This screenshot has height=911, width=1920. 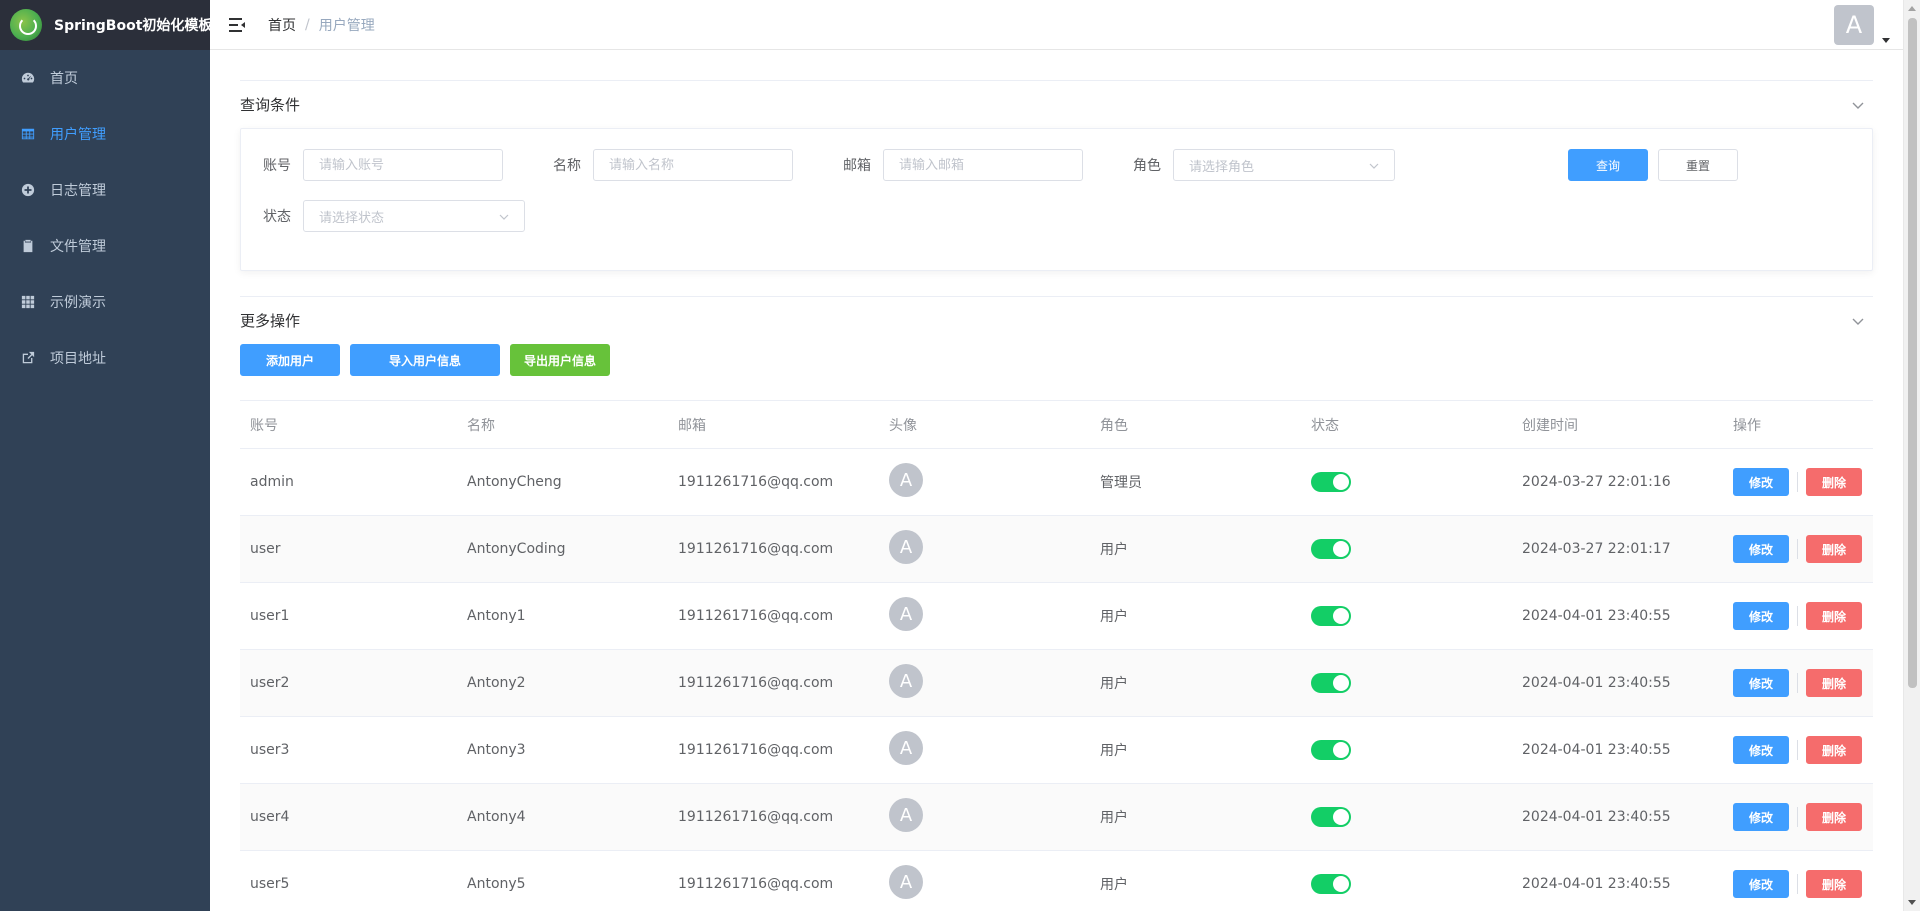 I want to click on sidebar-menu: 首页 用户管理 日志管理 文件管理 示例演示 项目地址, so click(x=105, y=218).